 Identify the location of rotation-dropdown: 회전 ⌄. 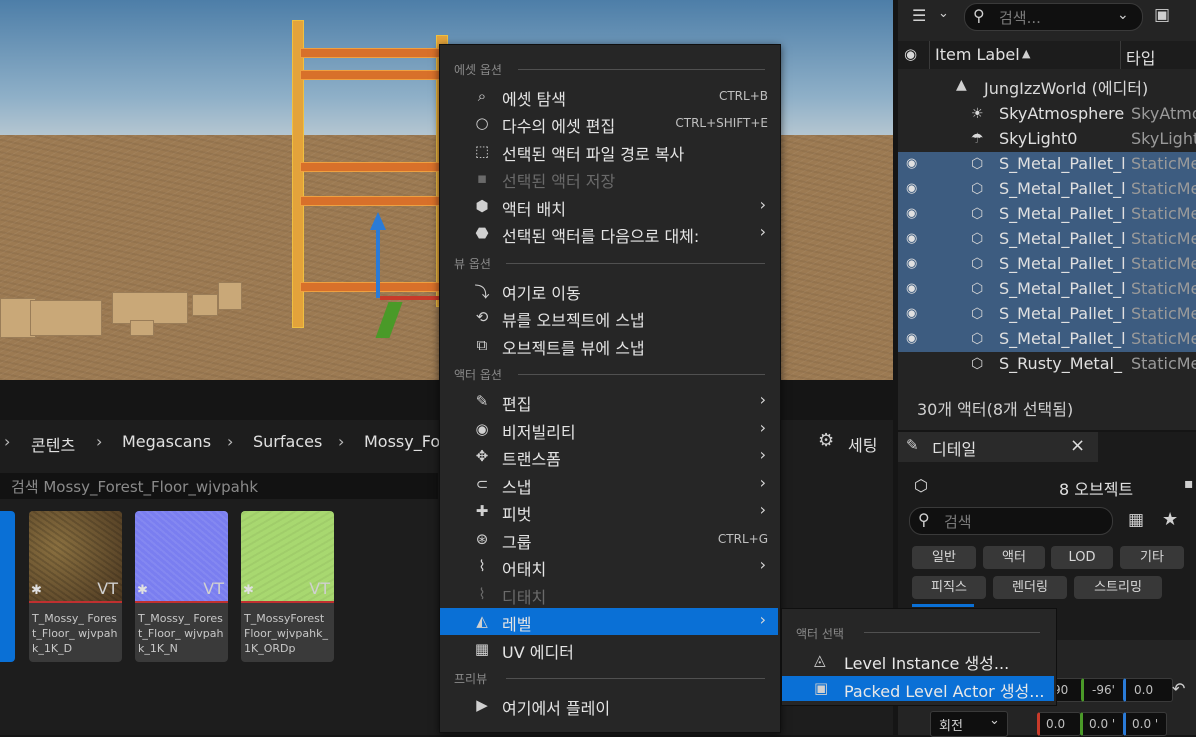
(969, 724).